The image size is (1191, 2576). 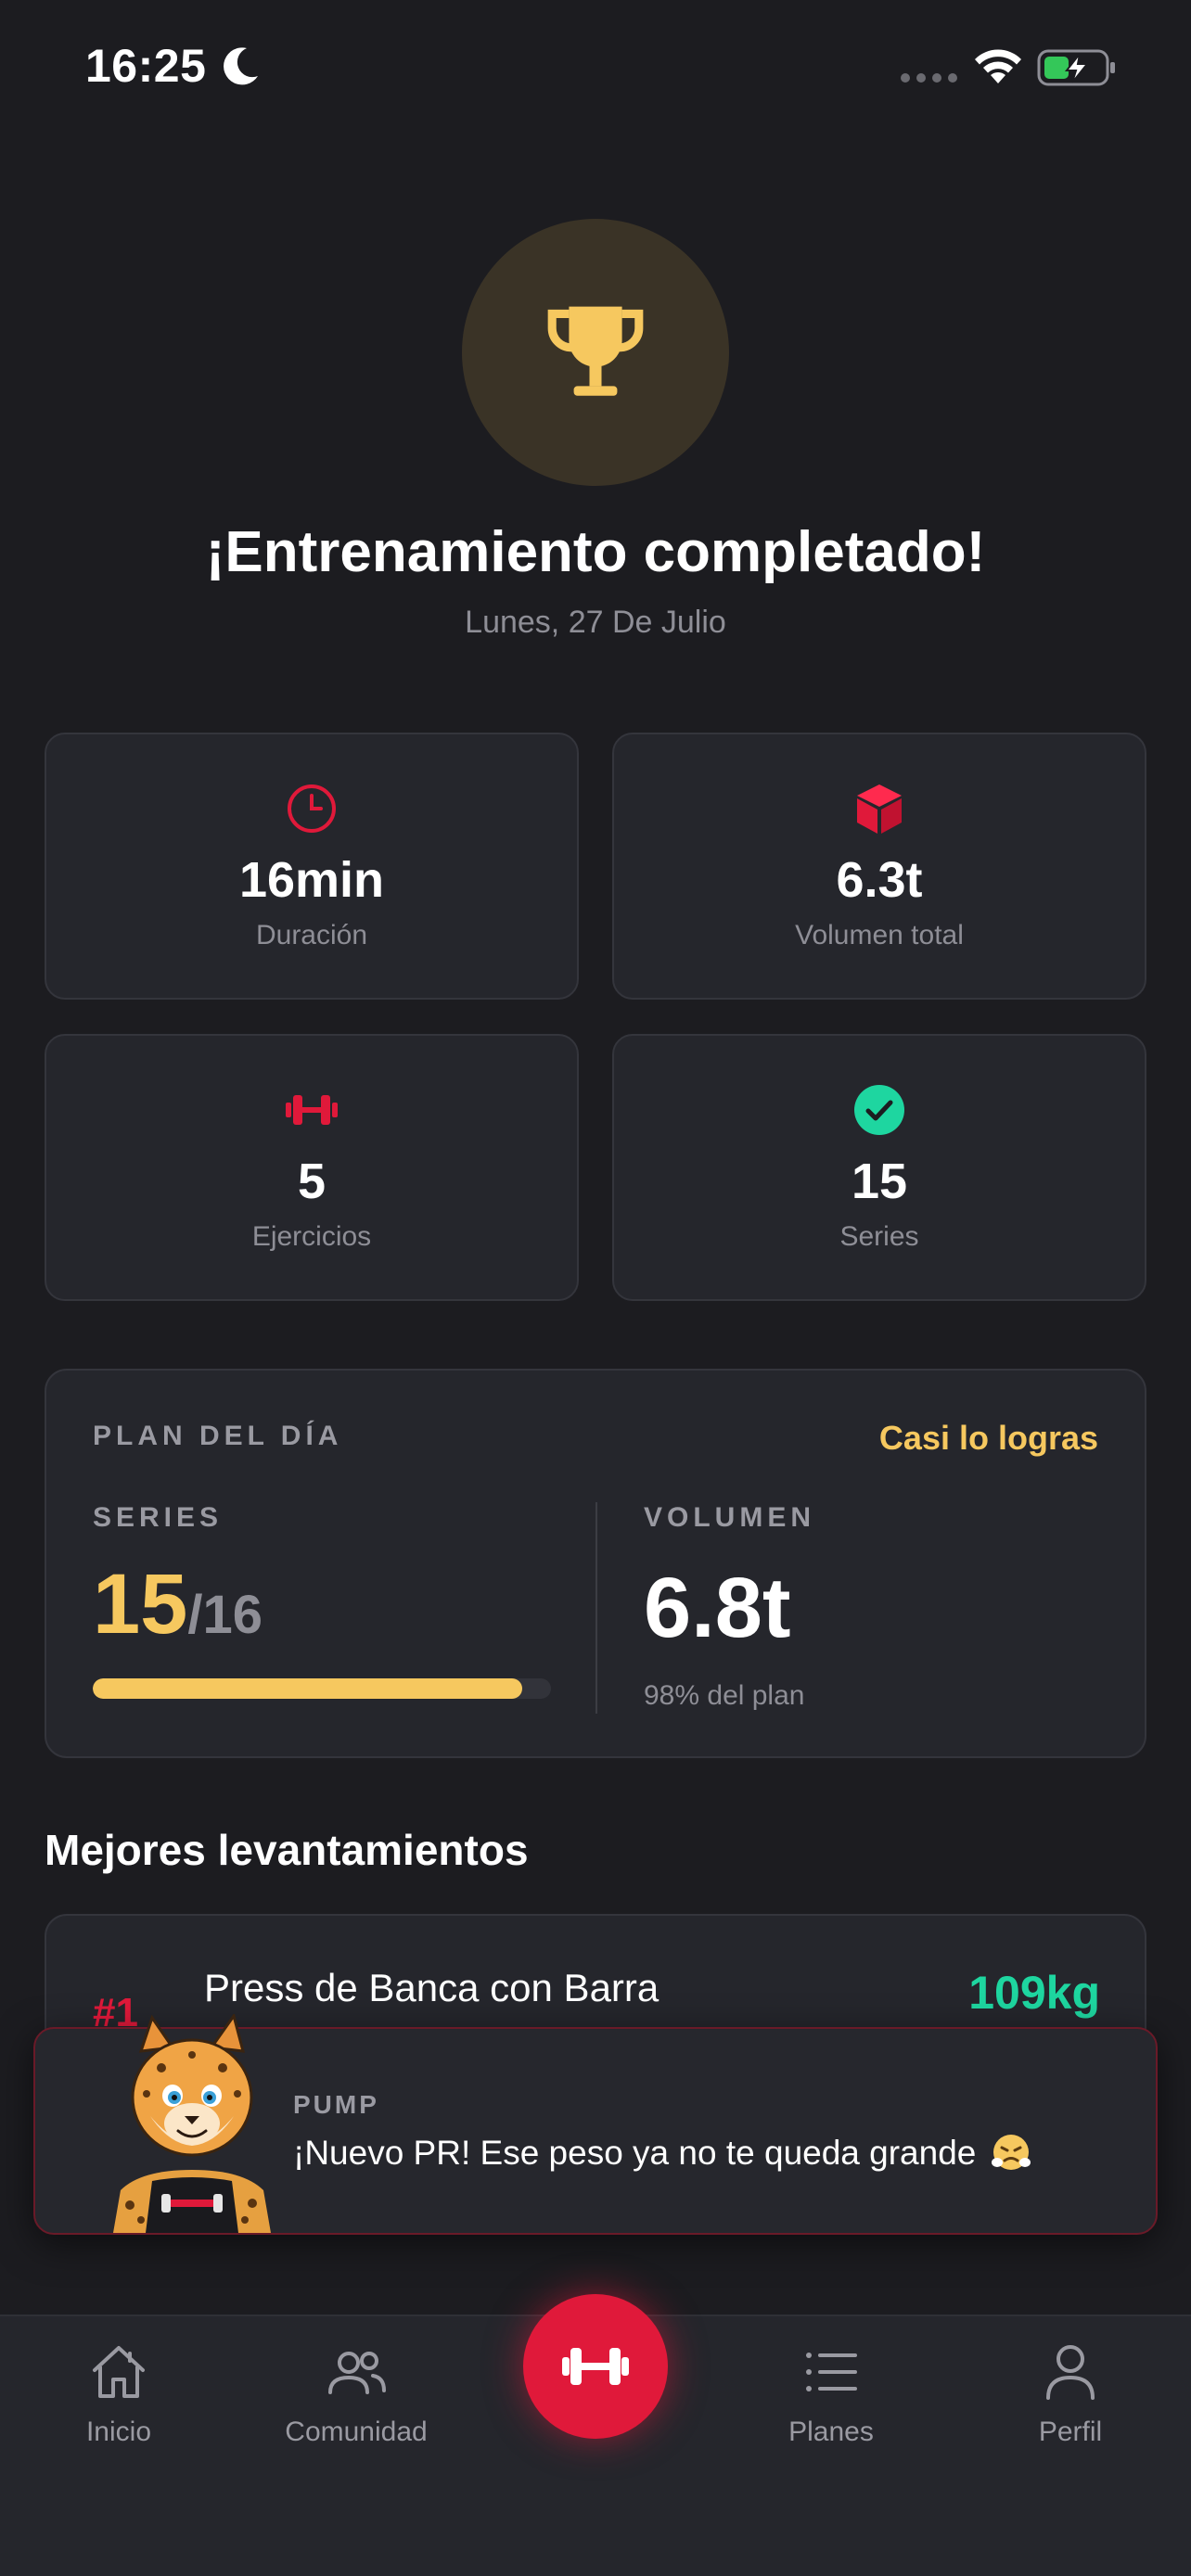 What do you see at coordinates (1011, 2152) in the screenshot?
I see `face-with-steam-emoji-icon` at bounding box center [1011, 2152].